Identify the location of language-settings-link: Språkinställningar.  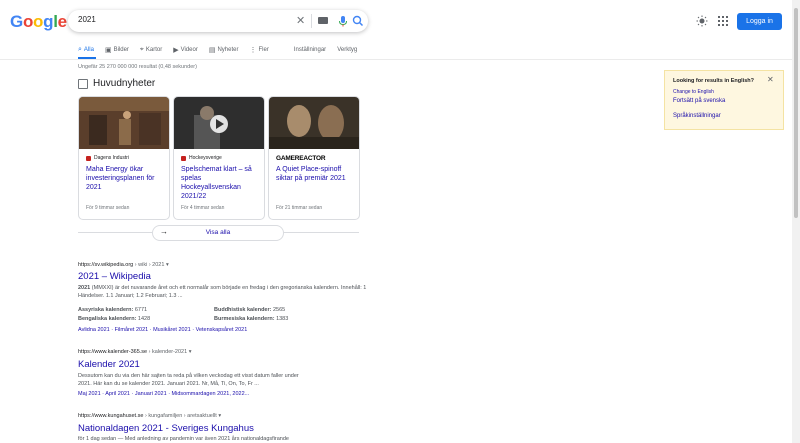
(697, 116).